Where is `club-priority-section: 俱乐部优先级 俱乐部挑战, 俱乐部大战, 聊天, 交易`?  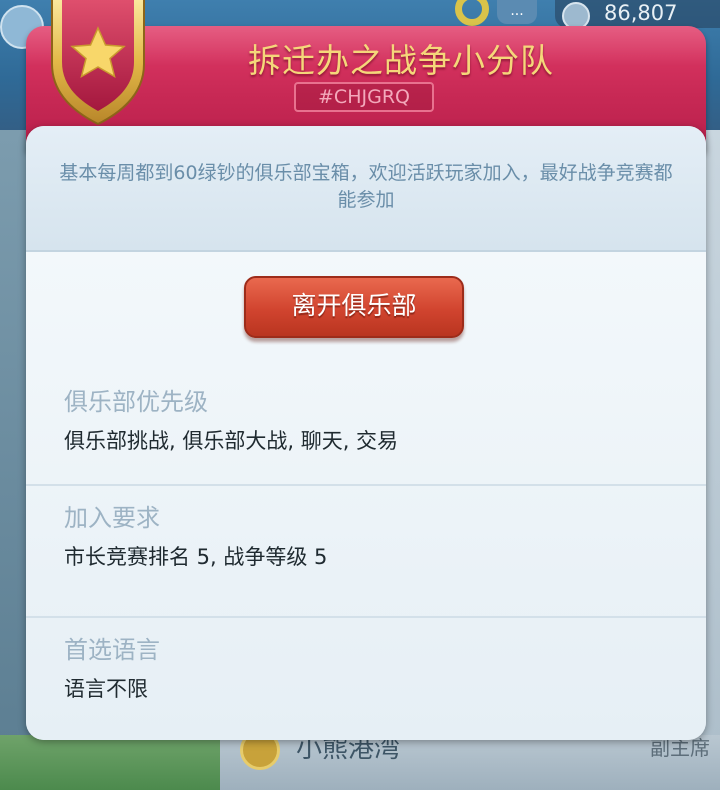 club-priority-section: 俱乐部优先级 俱乐部挑战, 俱乐部大战, 聊天, 交易 is located at coordinates (366, 418).